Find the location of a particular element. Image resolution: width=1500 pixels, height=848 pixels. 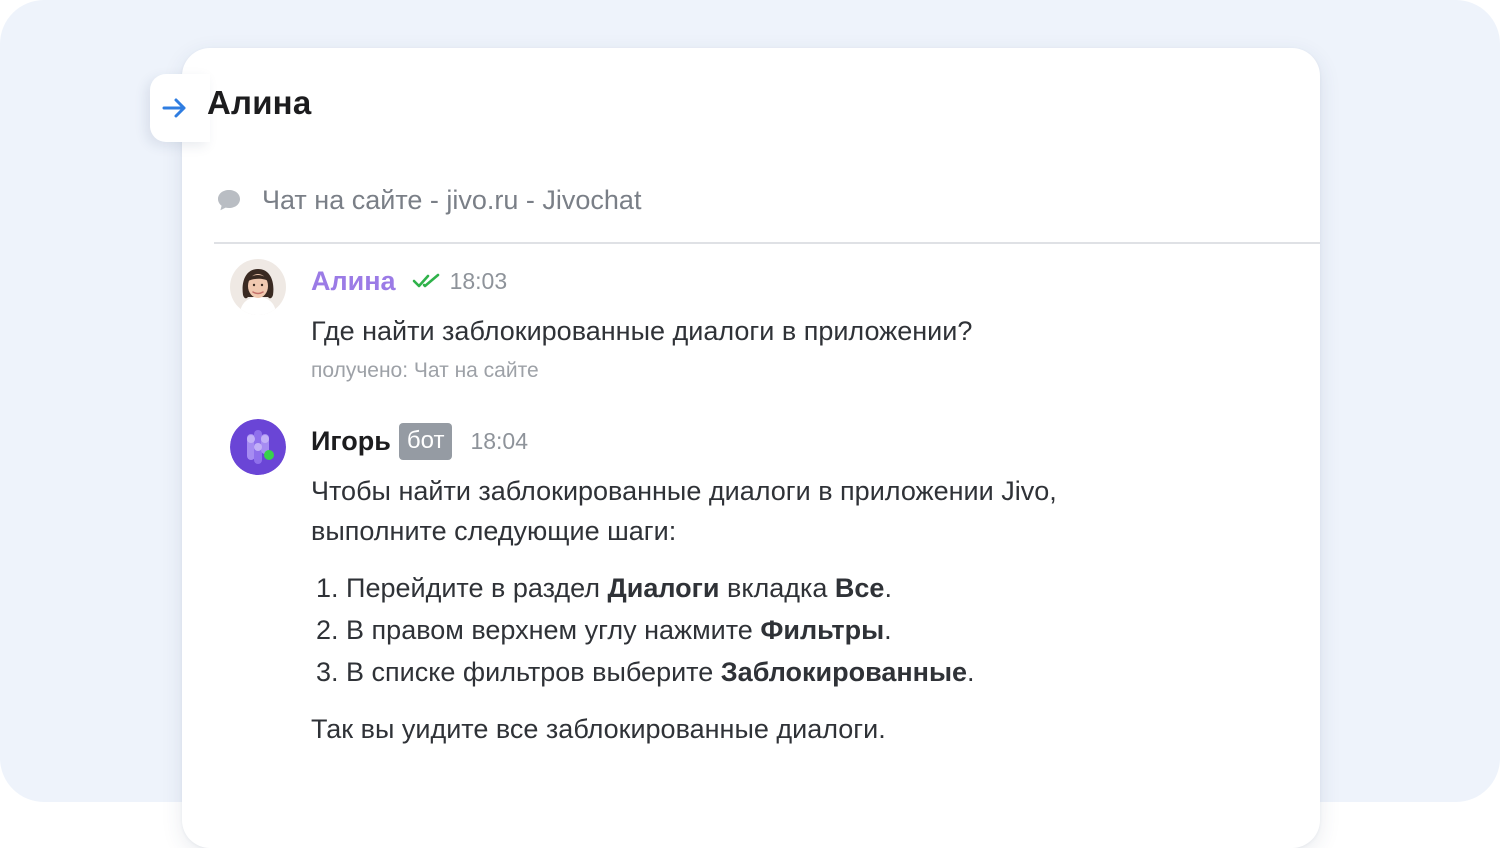

message-header: Игорь бот 18:04 is located at coordinates (420, 441).